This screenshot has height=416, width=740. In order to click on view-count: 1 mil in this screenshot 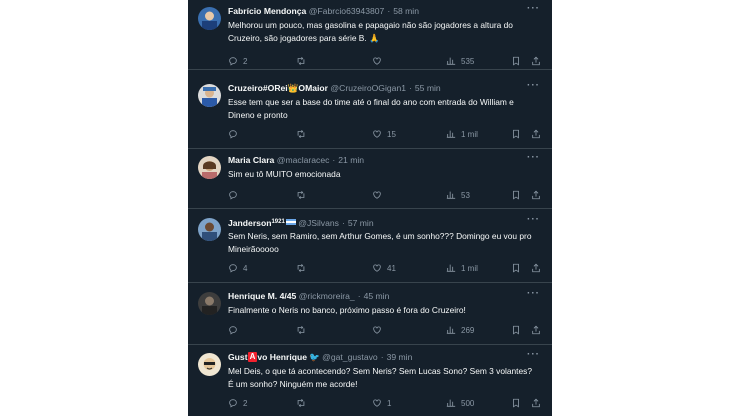, I will do `click(469, 134)`.